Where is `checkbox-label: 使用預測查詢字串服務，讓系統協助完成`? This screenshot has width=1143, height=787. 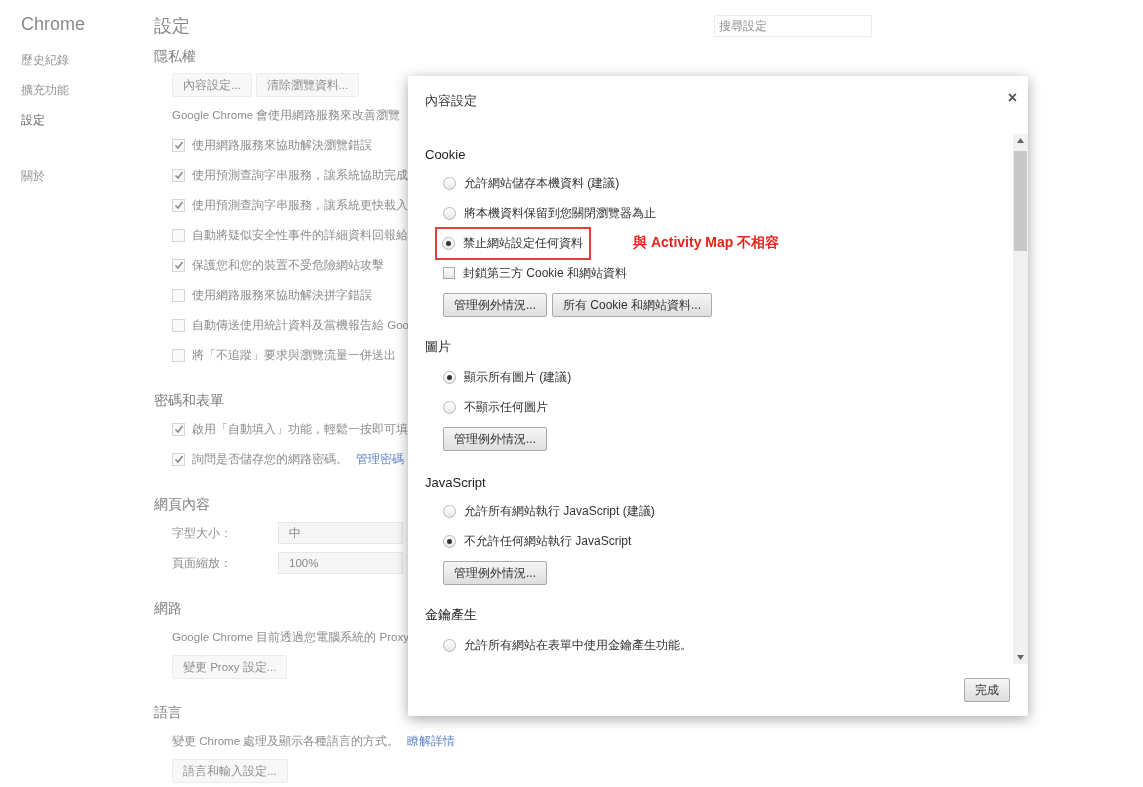
checkbox-label: 使用預測查詢字串服務，讓系統協助完成 is located at coordinates (300, 175).